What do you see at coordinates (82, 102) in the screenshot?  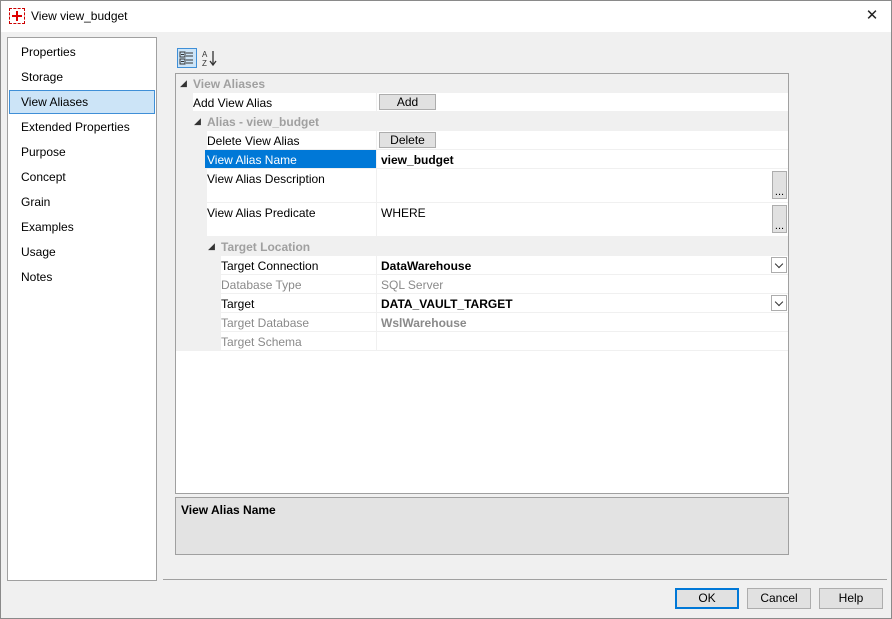 I see `nav-item-view-aliases: View Aliases` at bounding box center [82, 102].